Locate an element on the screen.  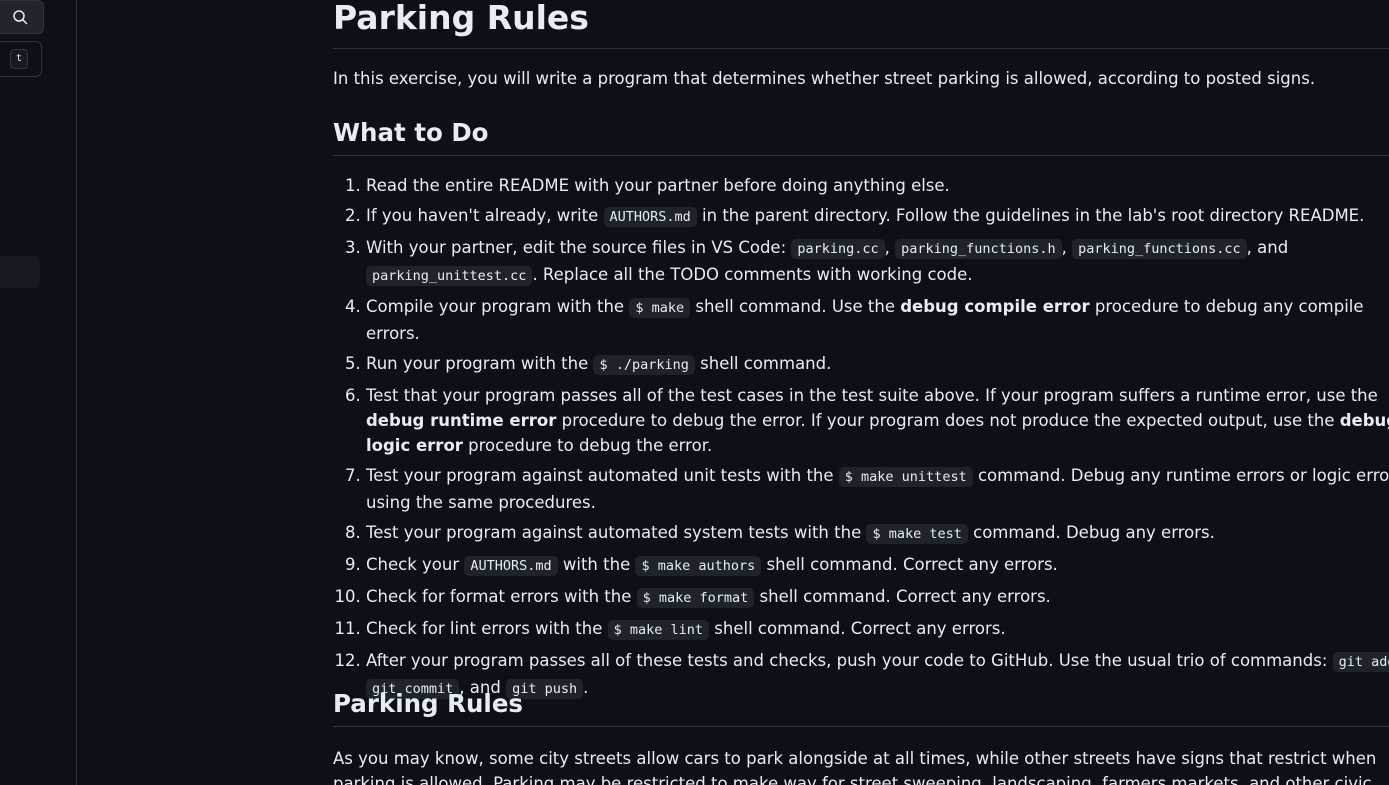
code-make-authors: $ make authors is located at coordinates (698, 566).